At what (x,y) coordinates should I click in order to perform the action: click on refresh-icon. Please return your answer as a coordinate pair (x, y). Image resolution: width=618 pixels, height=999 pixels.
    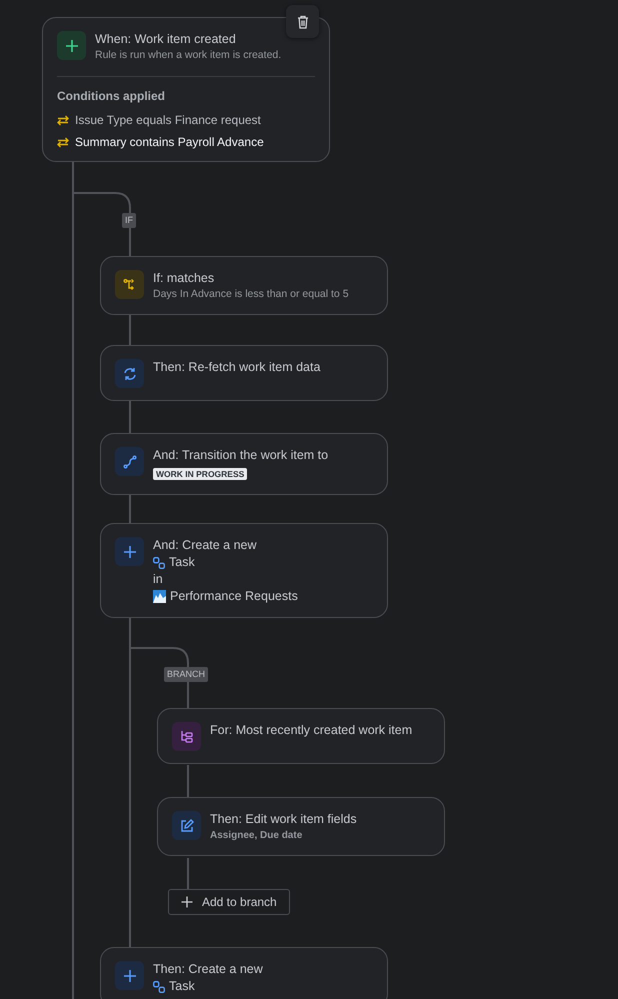
    Looking at the image, I should click on (129, 373).